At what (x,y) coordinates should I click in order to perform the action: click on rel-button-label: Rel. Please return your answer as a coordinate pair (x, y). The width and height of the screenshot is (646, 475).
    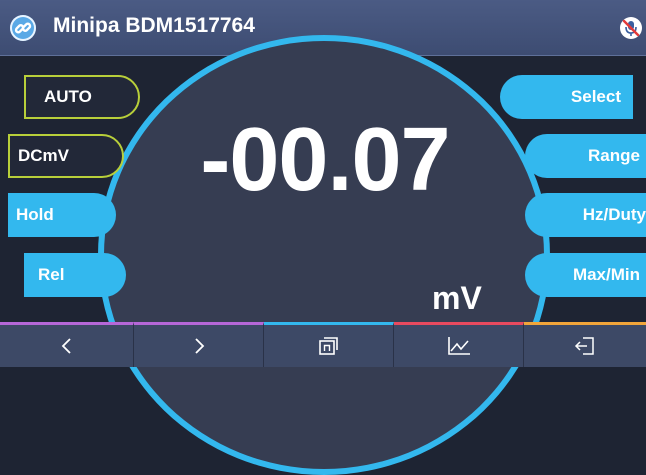
    Looking at the image, I should click on (51, 274).